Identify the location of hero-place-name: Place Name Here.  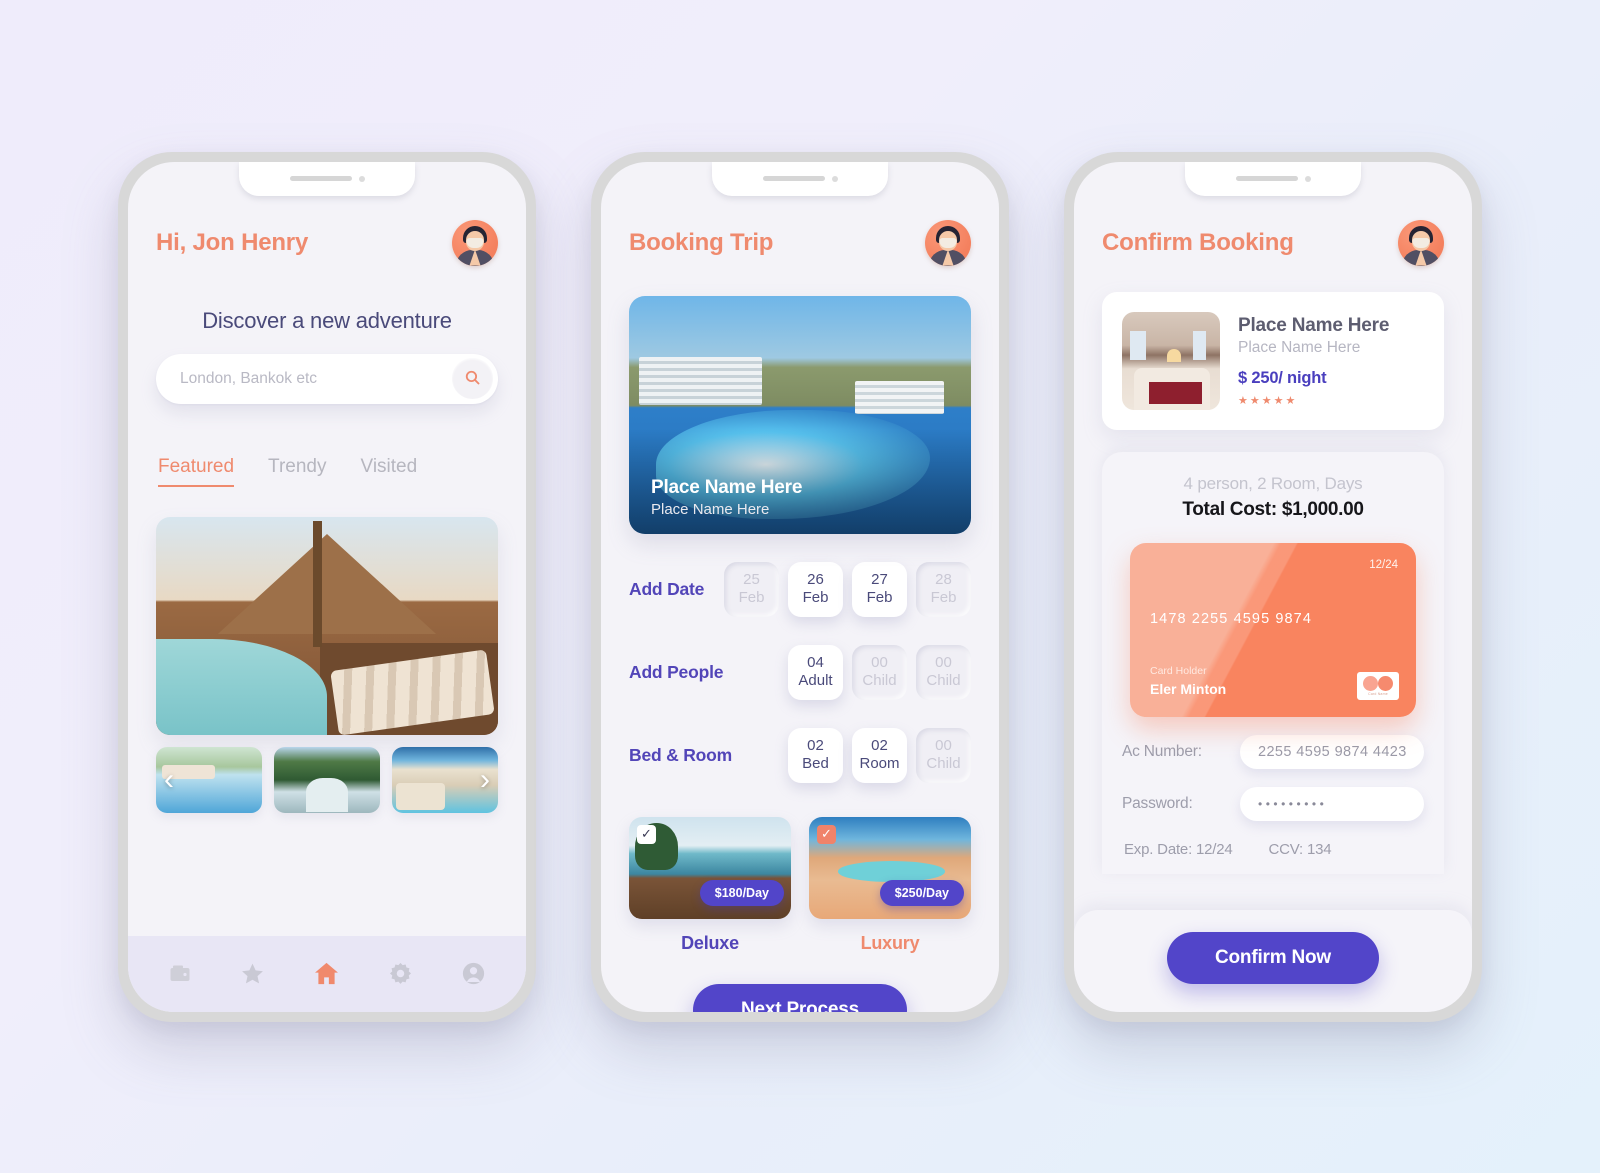
(727, 487).